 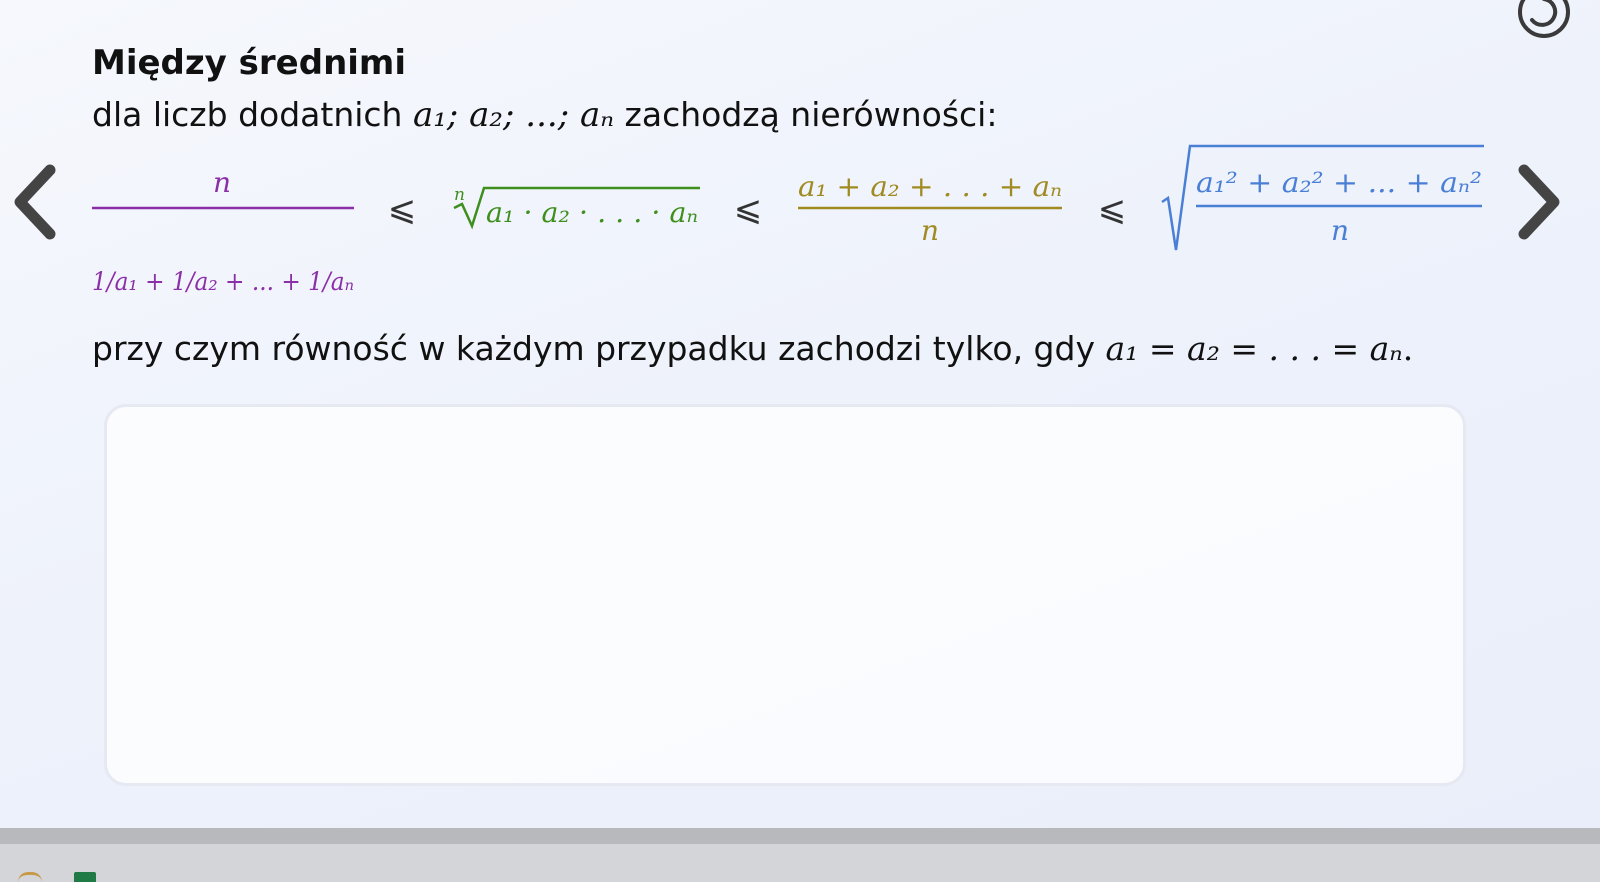 I want to click on chevron-right-icon, so click(x=1539, y=202).